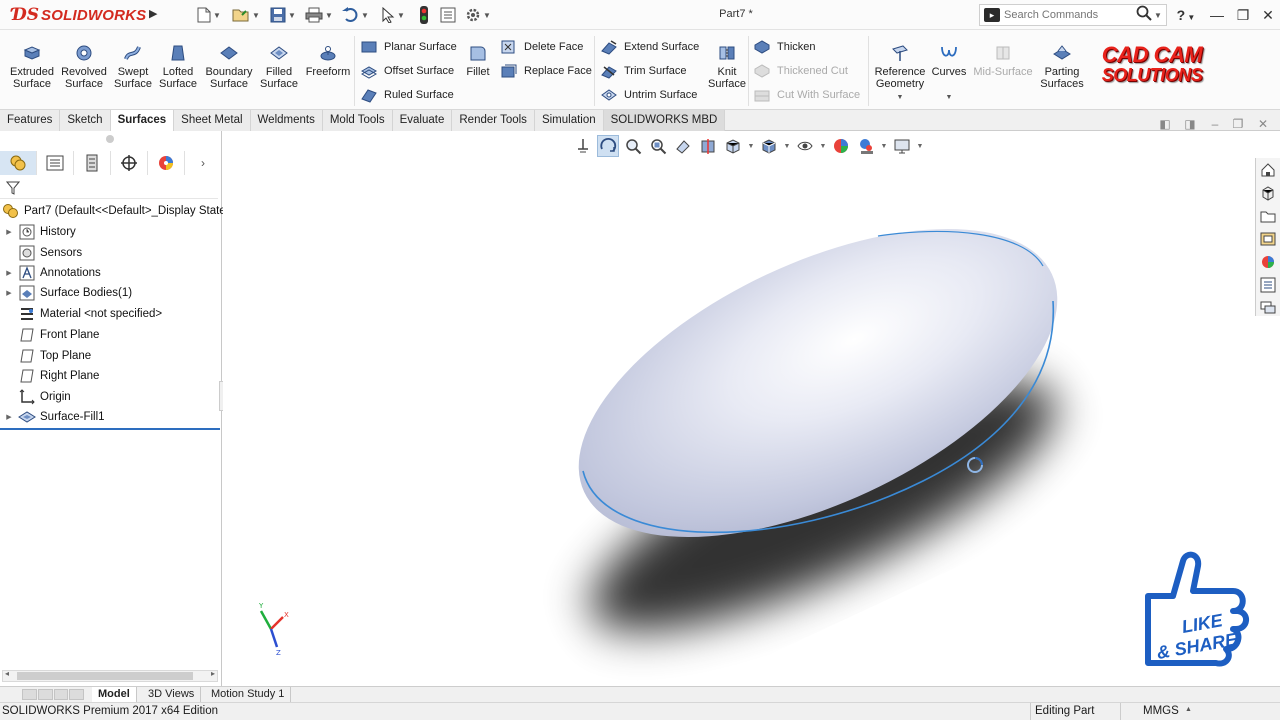 This screenshot has height=720, width=1280. What do you see at coordinates (13, 188) in the screenshot?
I see `filter-icon` at bounding box center [13, 188].